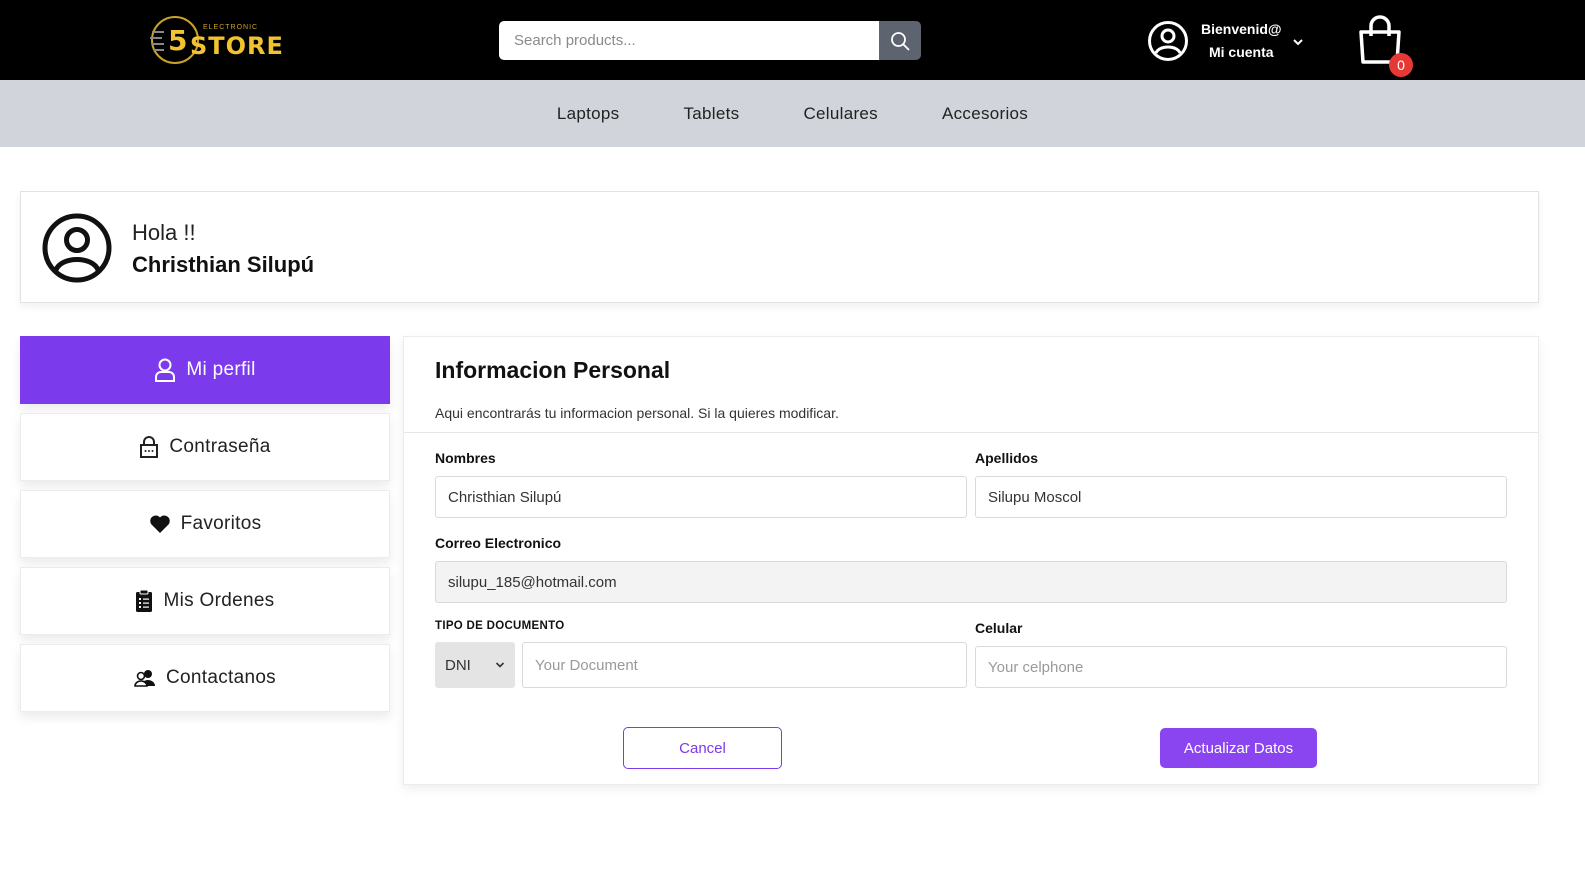 This screenshot has width=1585, height=886. I want to click on category-nav: Laptops Tablets Celulares Accesorios, so click(792, 113).